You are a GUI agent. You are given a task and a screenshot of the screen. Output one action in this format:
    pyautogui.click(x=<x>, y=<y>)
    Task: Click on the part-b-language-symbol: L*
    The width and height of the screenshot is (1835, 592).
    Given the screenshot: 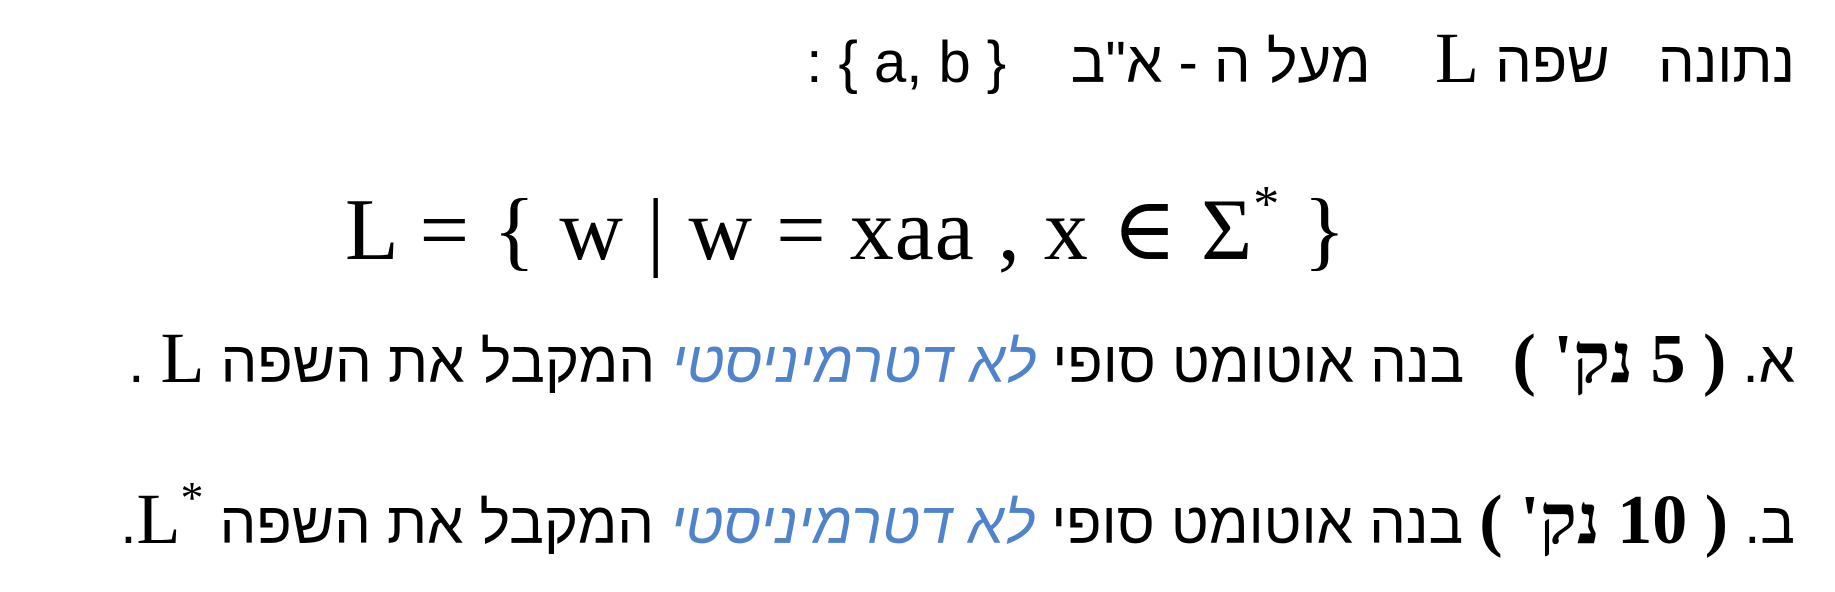 What is the action you would take?
    pyautogui.click(x=170, y=508)
    